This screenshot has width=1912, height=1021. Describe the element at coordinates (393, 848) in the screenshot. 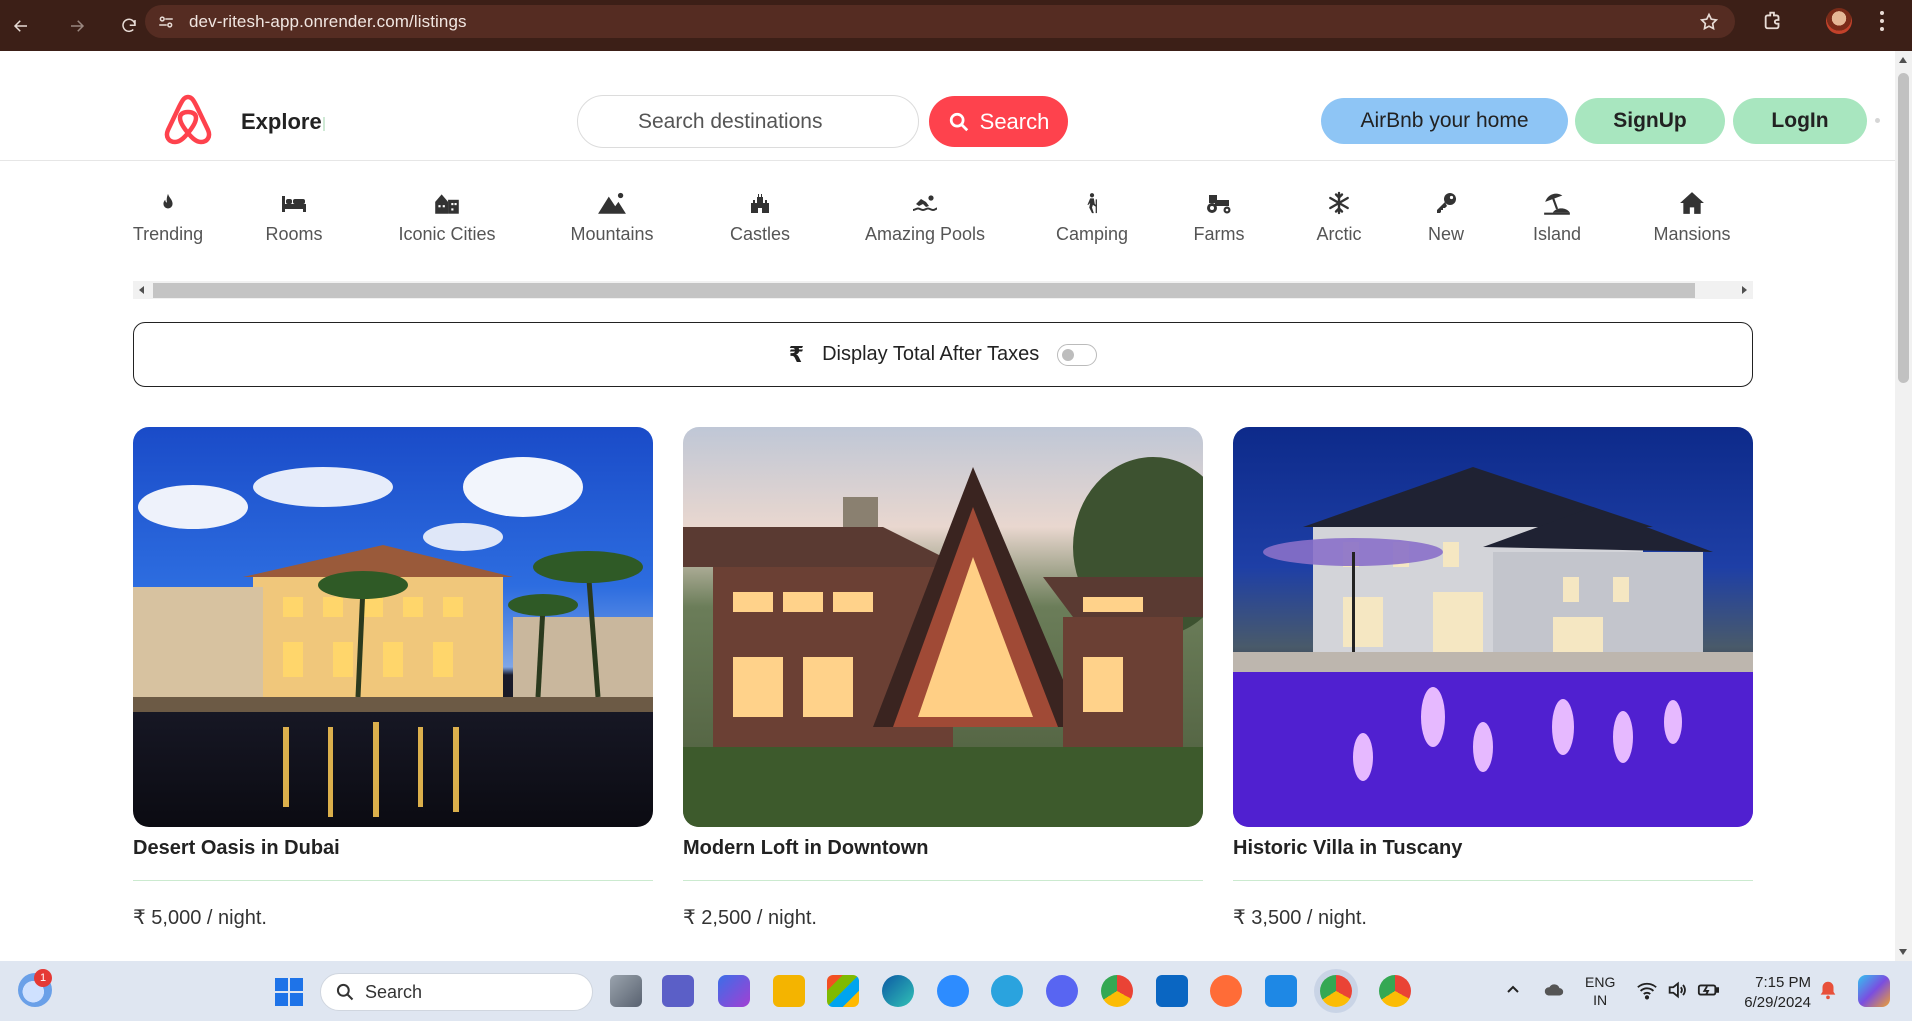

I see `listing-title: Desert Oasis in Dubai` at that location.